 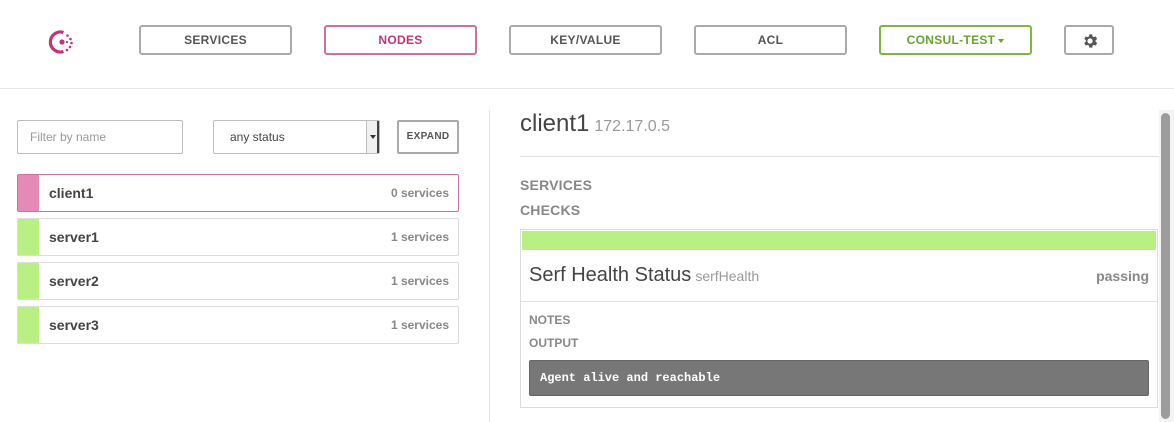 What do you see at coordinates (632, 126) in the screenshot?
I see `node-detail-address: 172.17.0.5` at bounding box center [632, 126].